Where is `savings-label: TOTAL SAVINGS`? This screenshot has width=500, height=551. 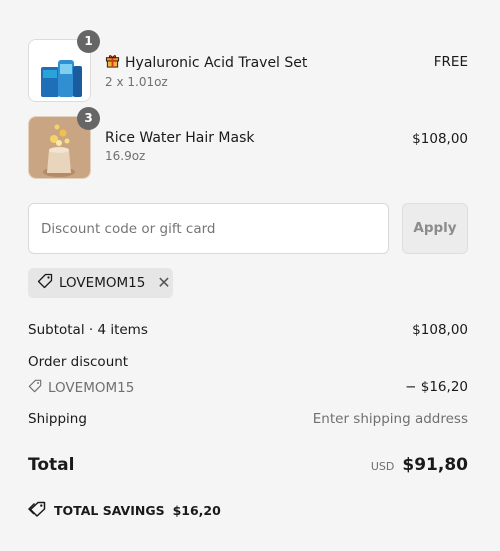
savings-label: TOTAL SAVINGS is located at coordinates (109, 510).